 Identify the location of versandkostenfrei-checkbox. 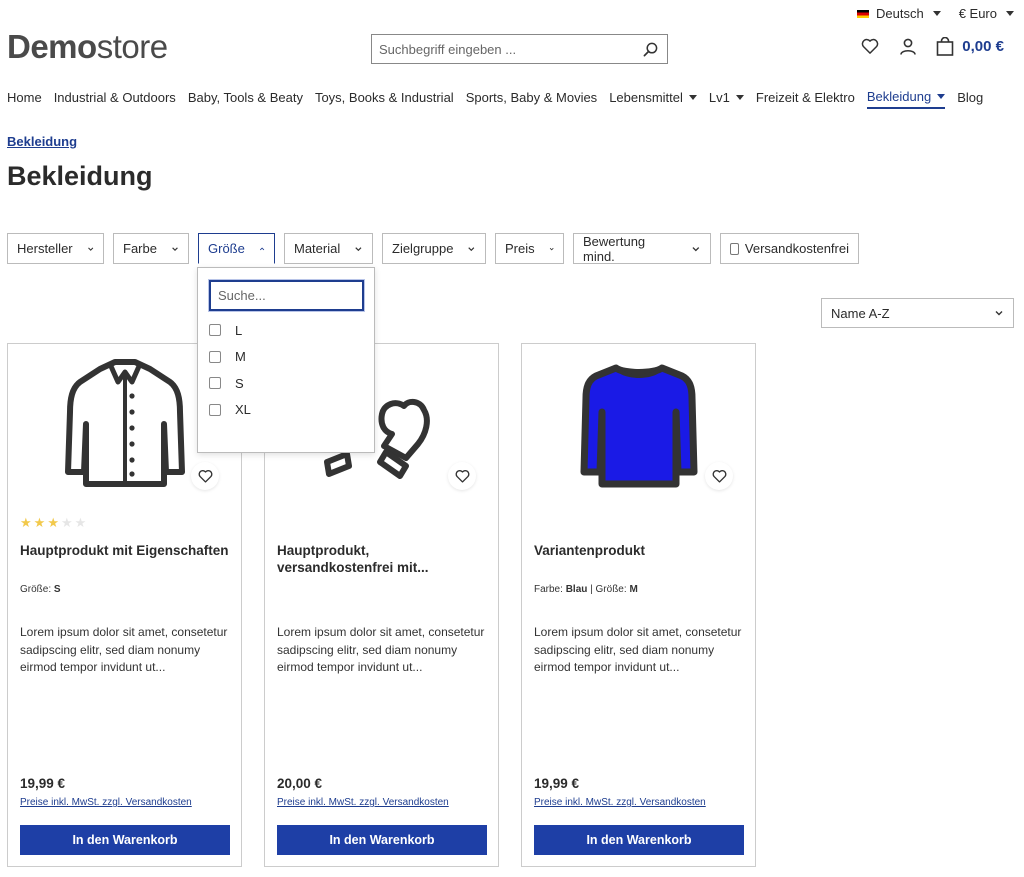
(734, 248).